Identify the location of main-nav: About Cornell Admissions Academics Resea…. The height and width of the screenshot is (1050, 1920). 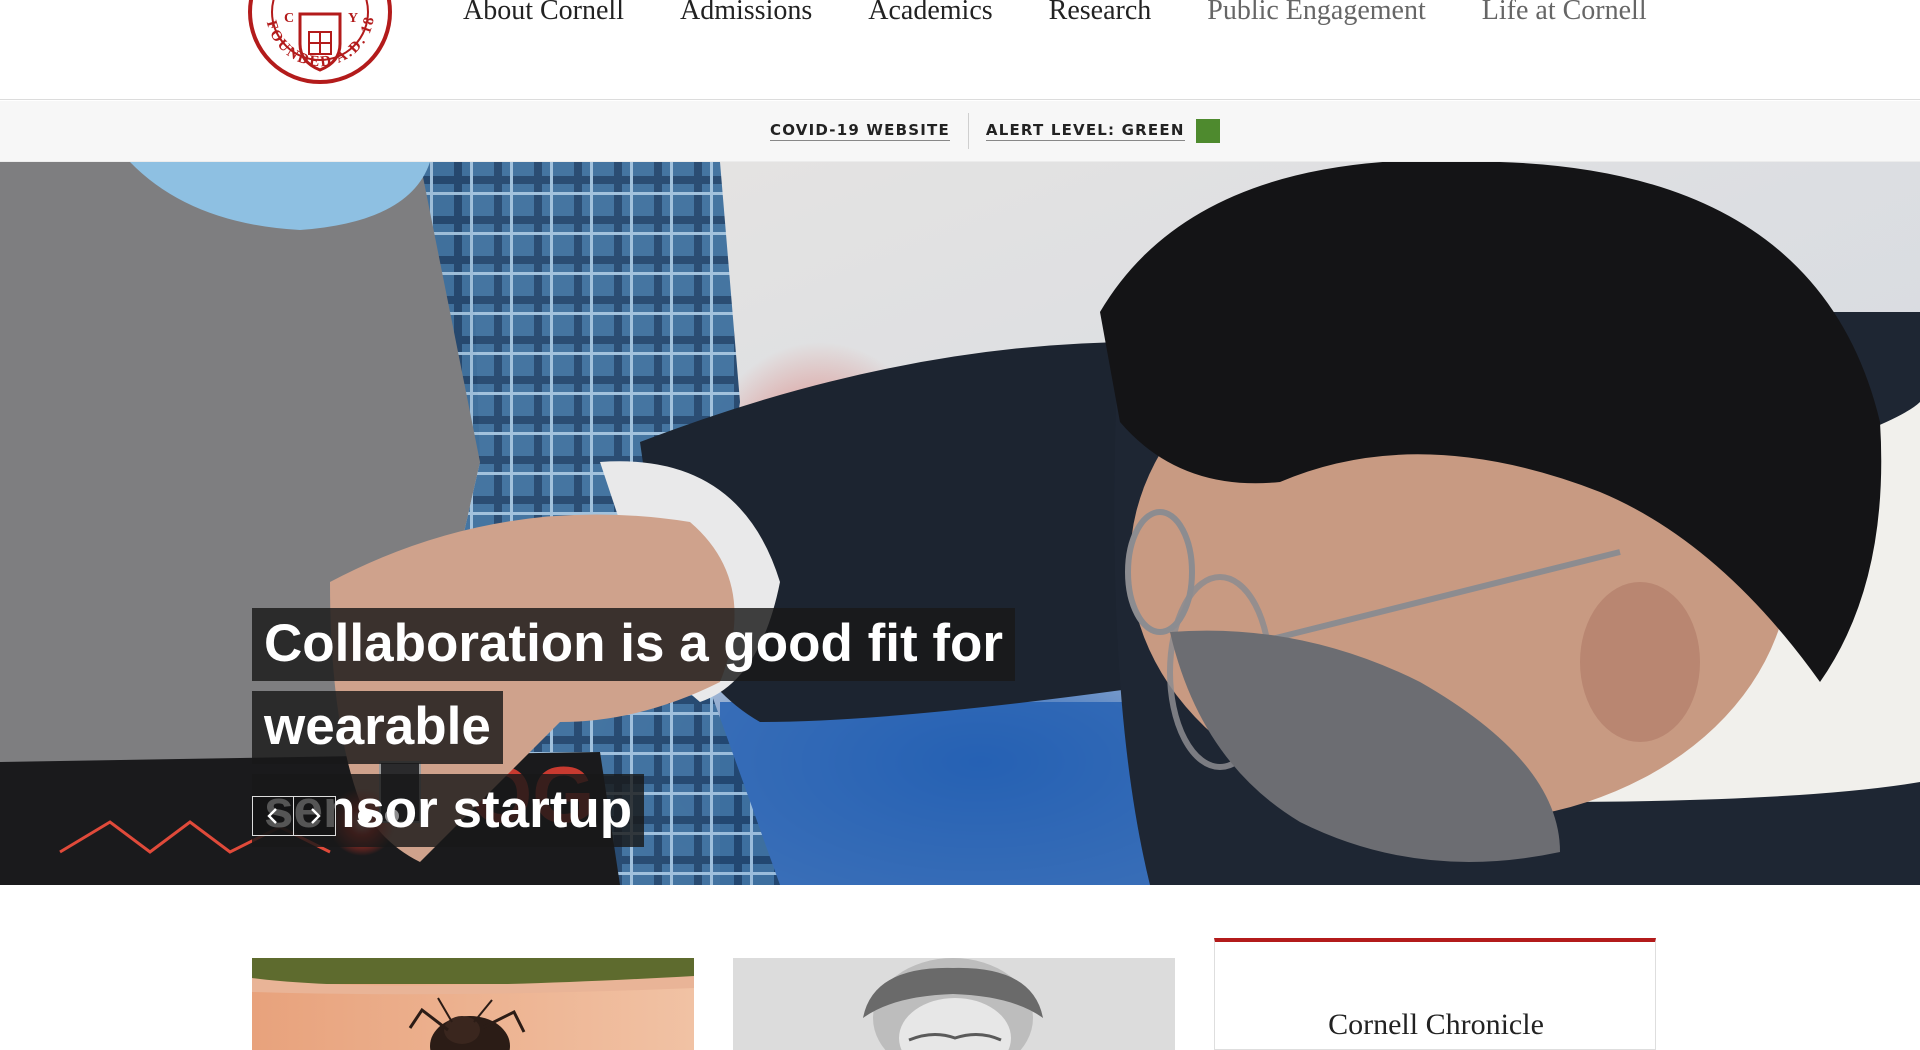
(1055, 14).